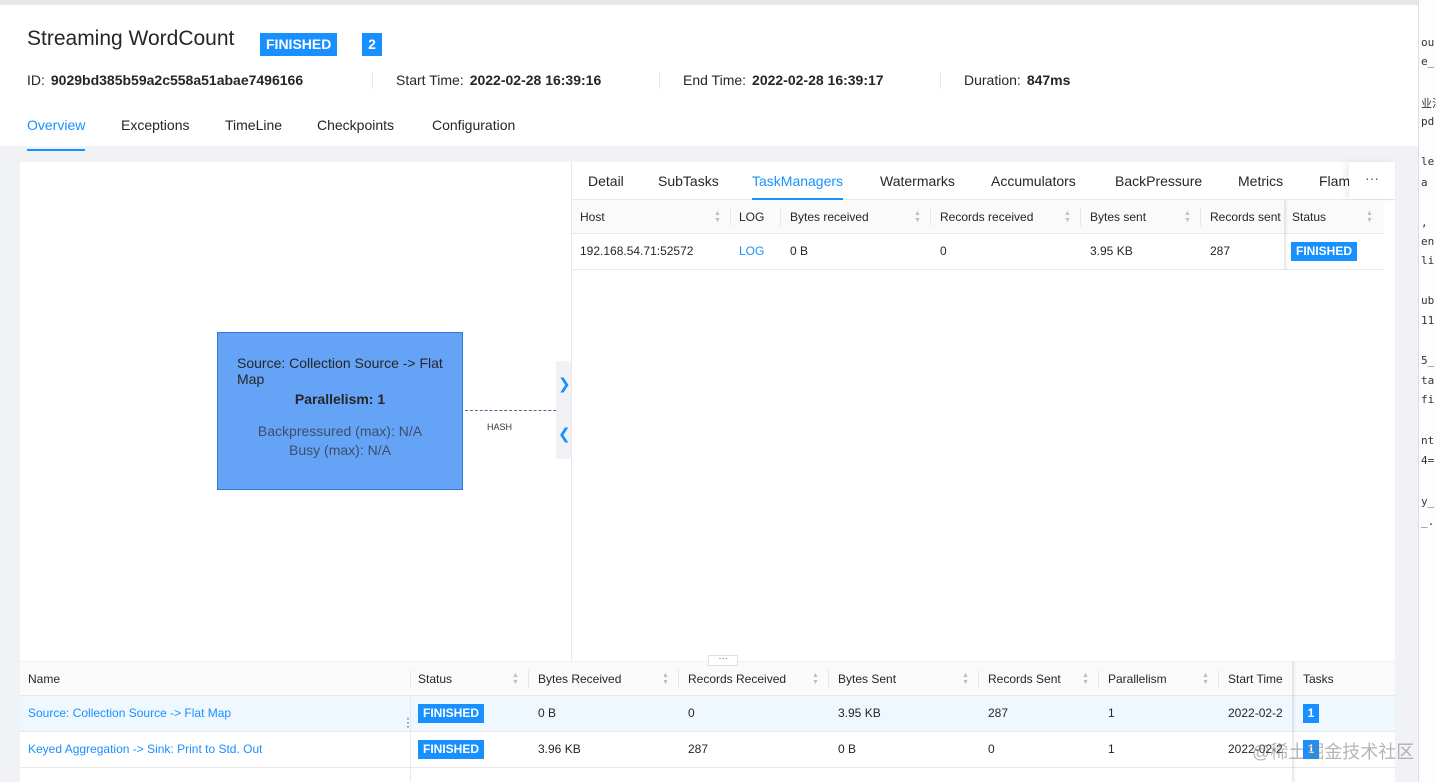 The width and height of the screenshot is (1436, 782). Describe the element at coordinates (56, 134) in the screenshot. I see `tab-overview: Overview` at that location.